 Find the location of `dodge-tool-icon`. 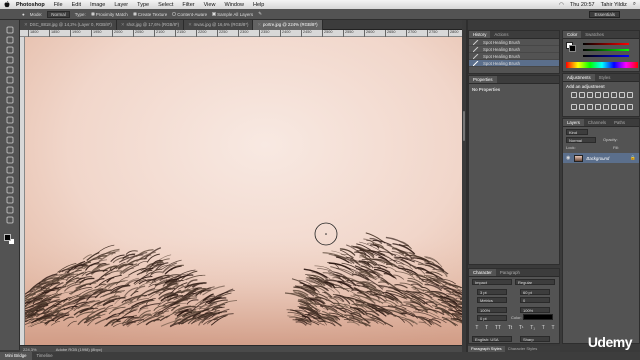

dodge-tool-icon is located at coordinates (10, 160).